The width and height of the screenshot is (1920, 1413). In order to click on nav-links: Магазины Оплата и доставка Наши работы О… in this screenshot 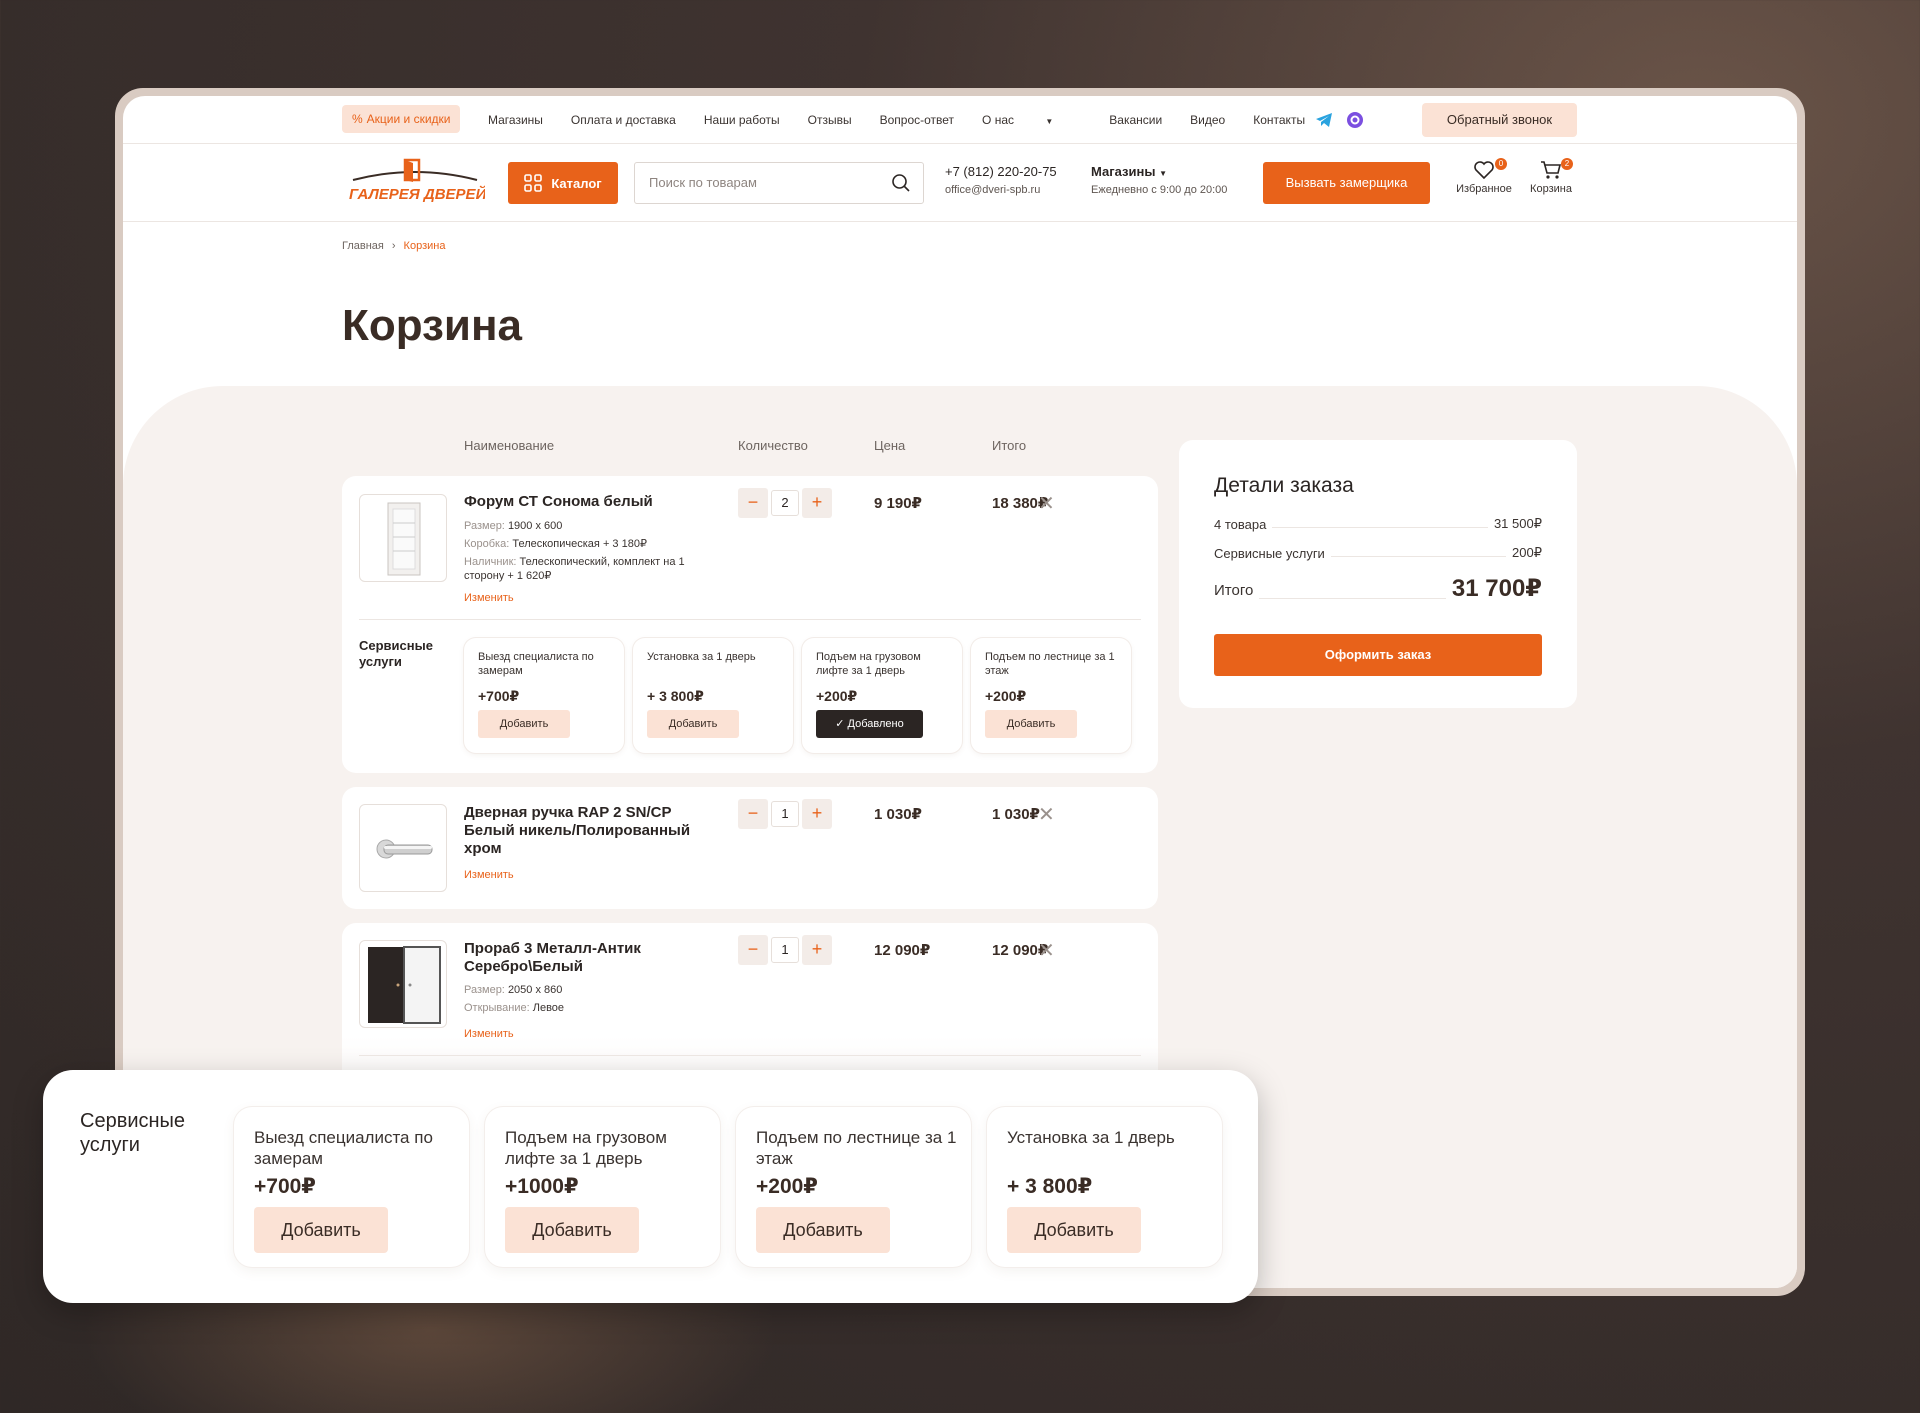, I will do `click(910, 120)`.